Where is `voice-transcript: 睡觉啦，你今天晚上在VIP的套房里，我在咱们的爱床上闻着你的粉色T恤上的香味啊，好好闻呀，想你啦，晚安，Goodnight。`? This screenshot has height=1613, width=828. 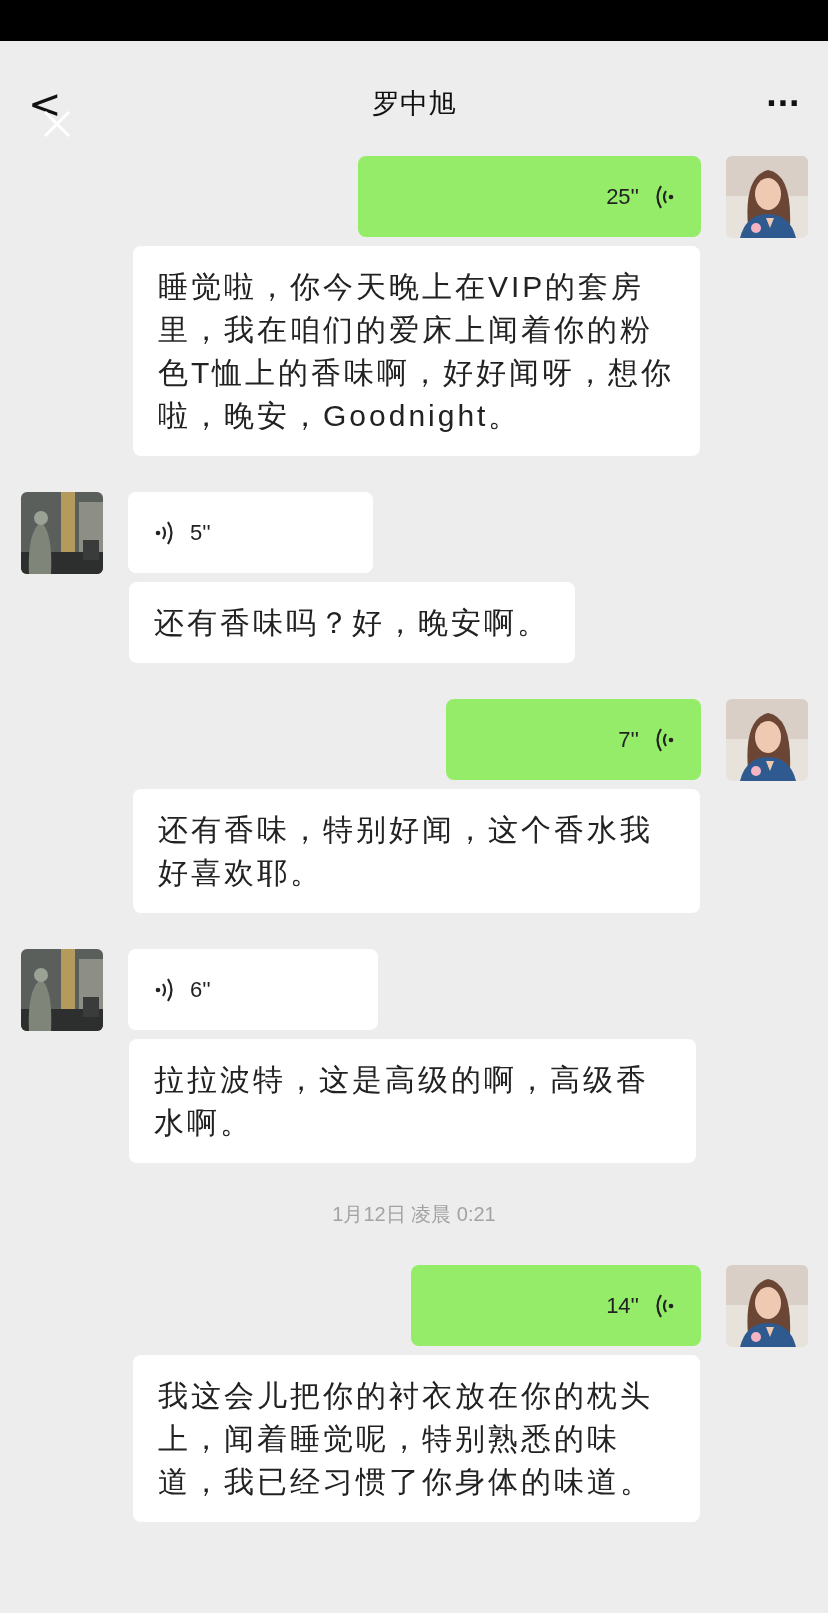 voice-transcript: 睡觉啦，你今天晚上在VIP的套房里，我在咱们的爱床上闻着你的粉色T恤上的香味啊，好好闻呀，想你啦，晚安，Goodnight。 is located at coordinates (416, 351).